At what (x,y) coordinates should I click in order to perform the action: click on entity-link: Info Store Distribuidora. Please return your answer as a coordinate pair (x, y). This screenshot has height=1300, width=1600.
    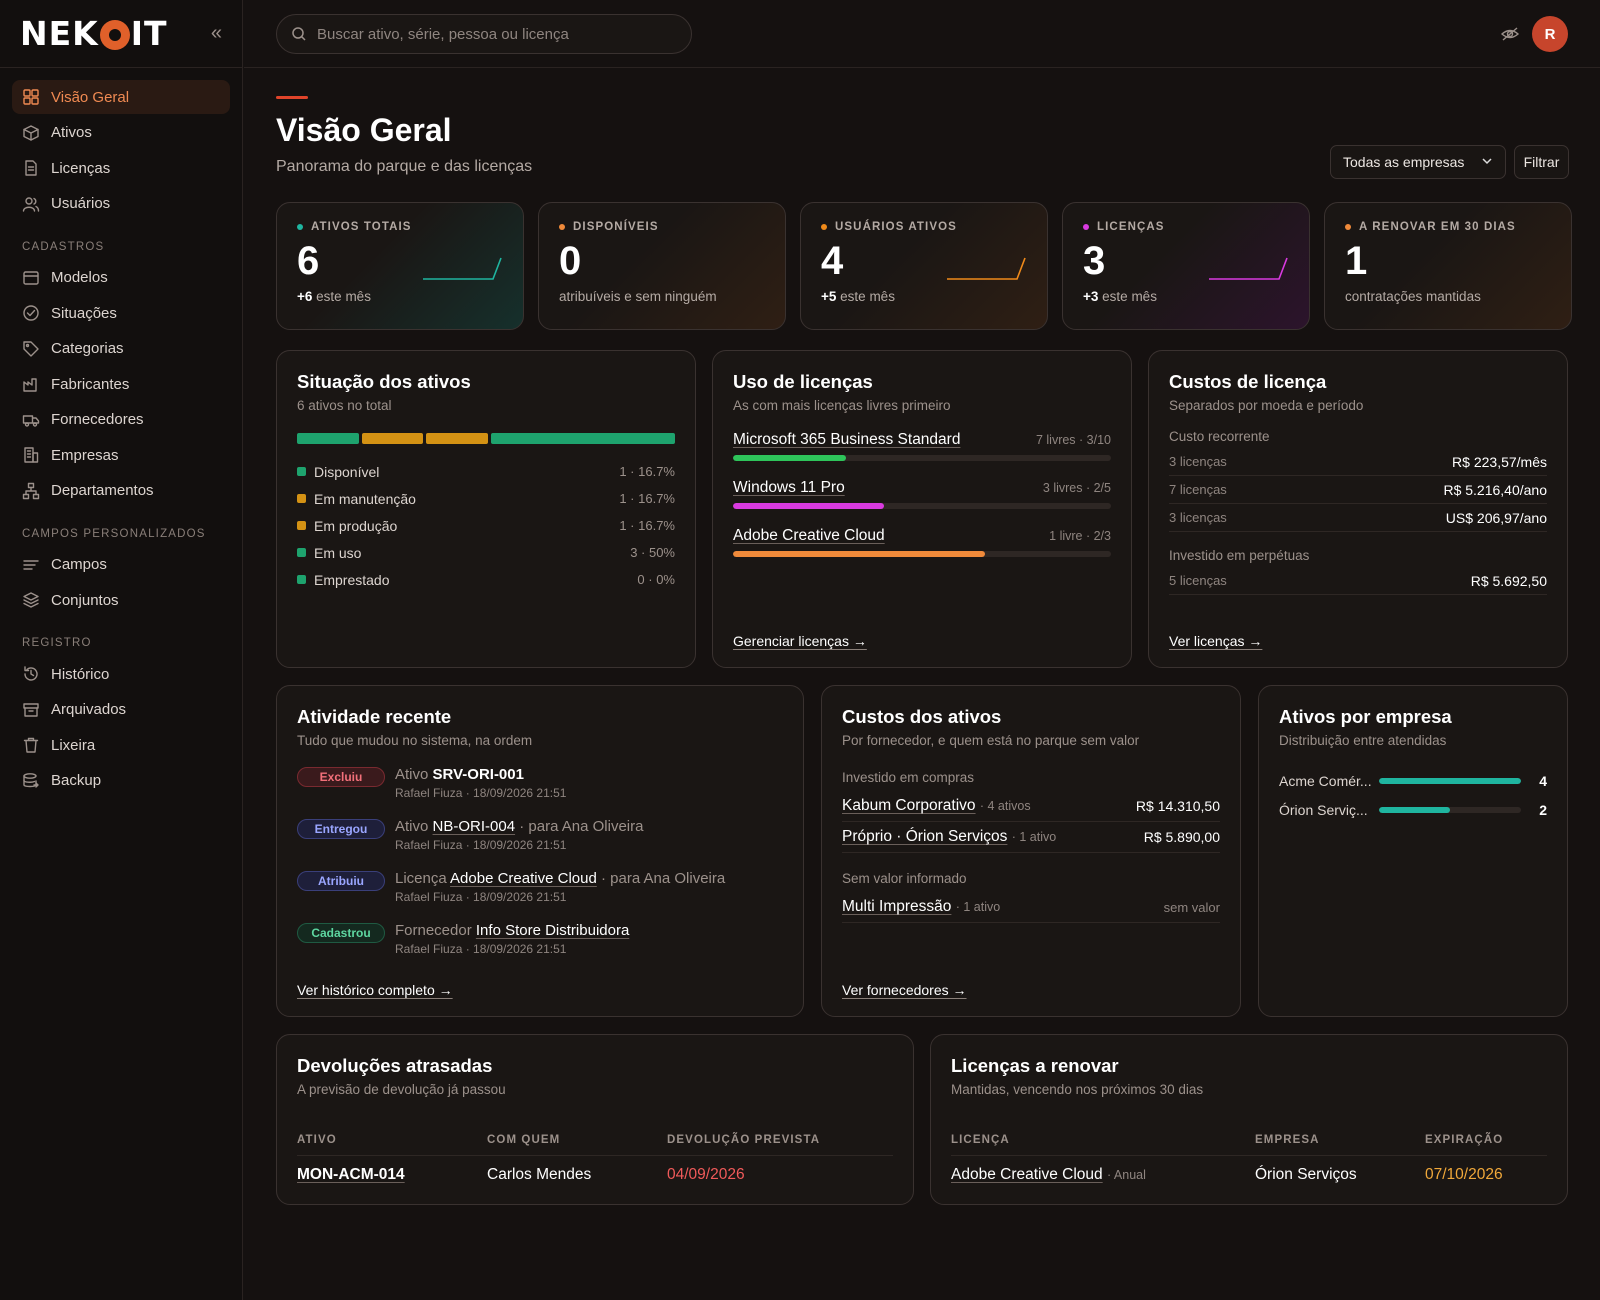
    Looking at the image, I should click on (552, 930).